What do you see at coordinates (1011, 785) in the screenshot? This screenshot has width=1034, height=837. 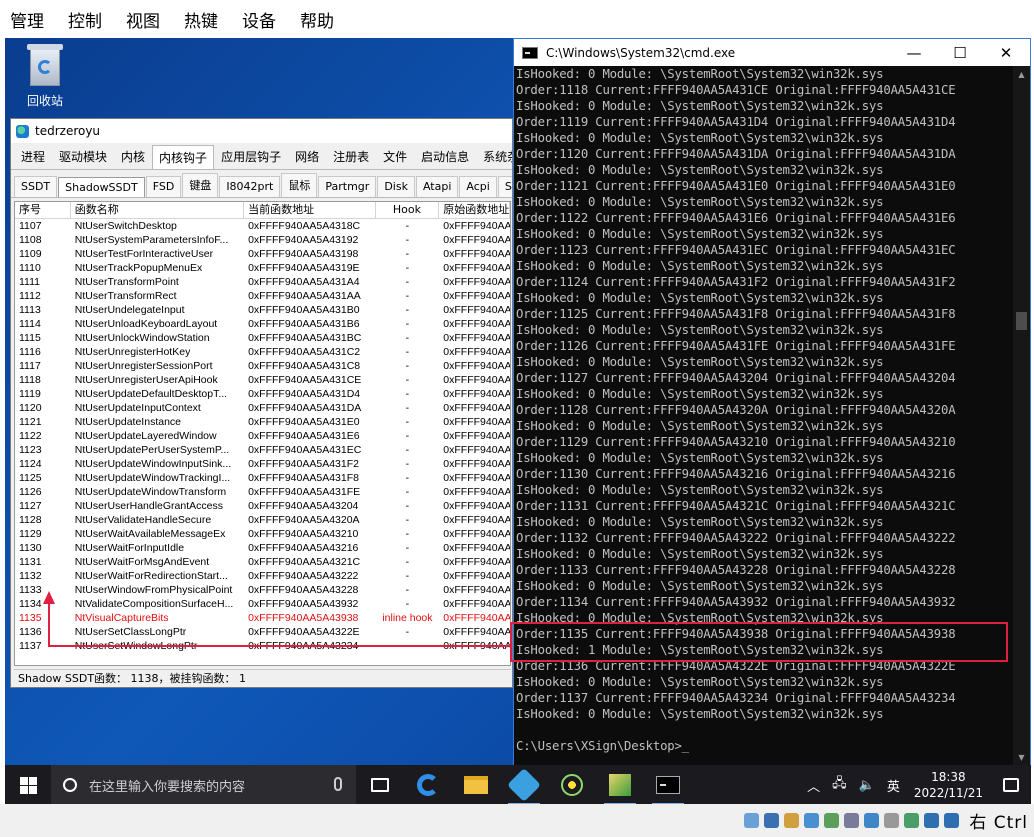 I see `notification-button` at bounding box center [1011, 785].